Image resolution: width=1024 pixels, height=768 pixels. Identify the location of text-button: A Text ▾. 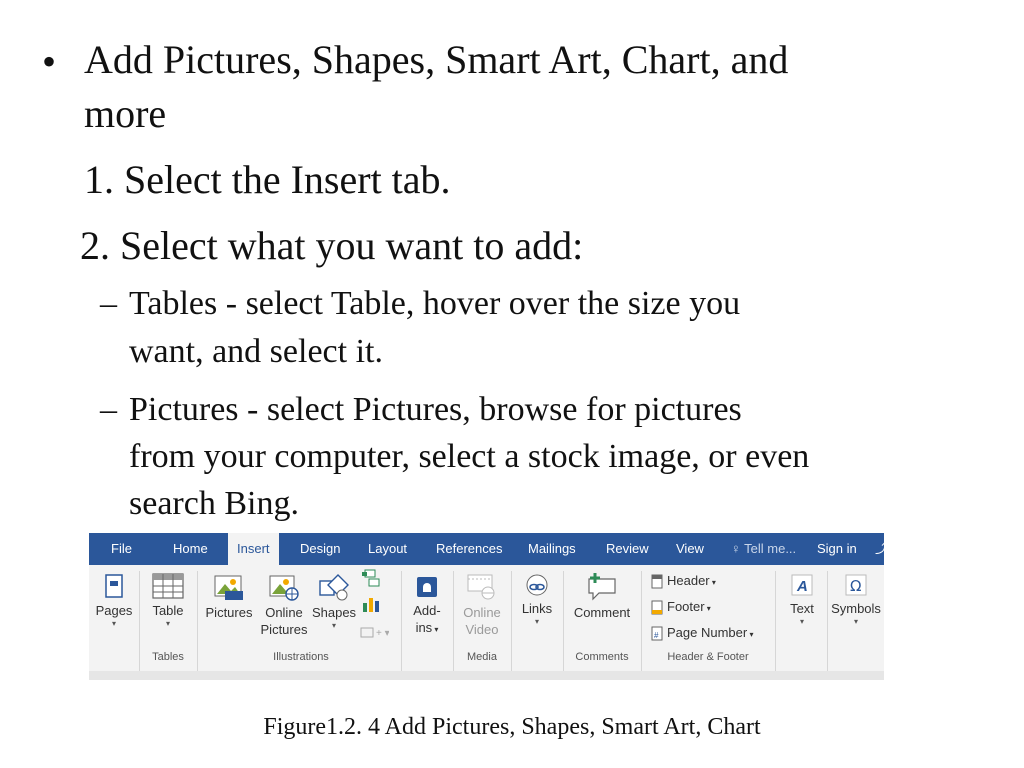
(802, 600).